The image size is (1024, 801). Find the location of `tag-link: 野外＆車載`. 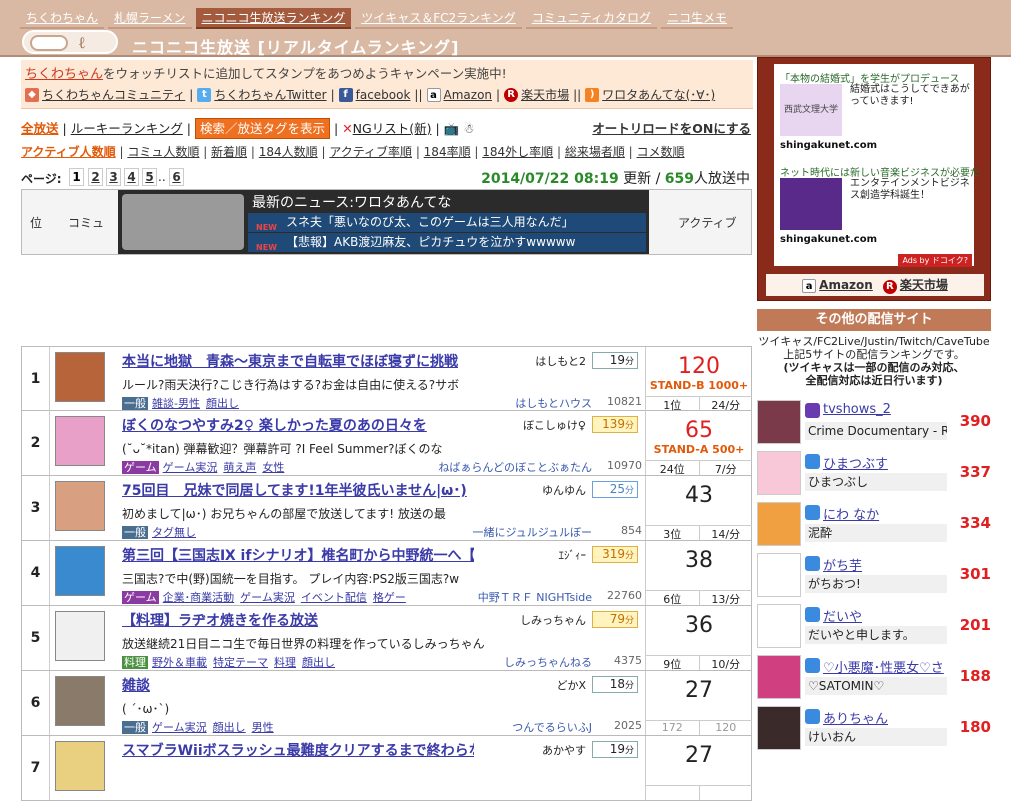

tag-link: 野外＆車載 is located at coordinates (179, 662).